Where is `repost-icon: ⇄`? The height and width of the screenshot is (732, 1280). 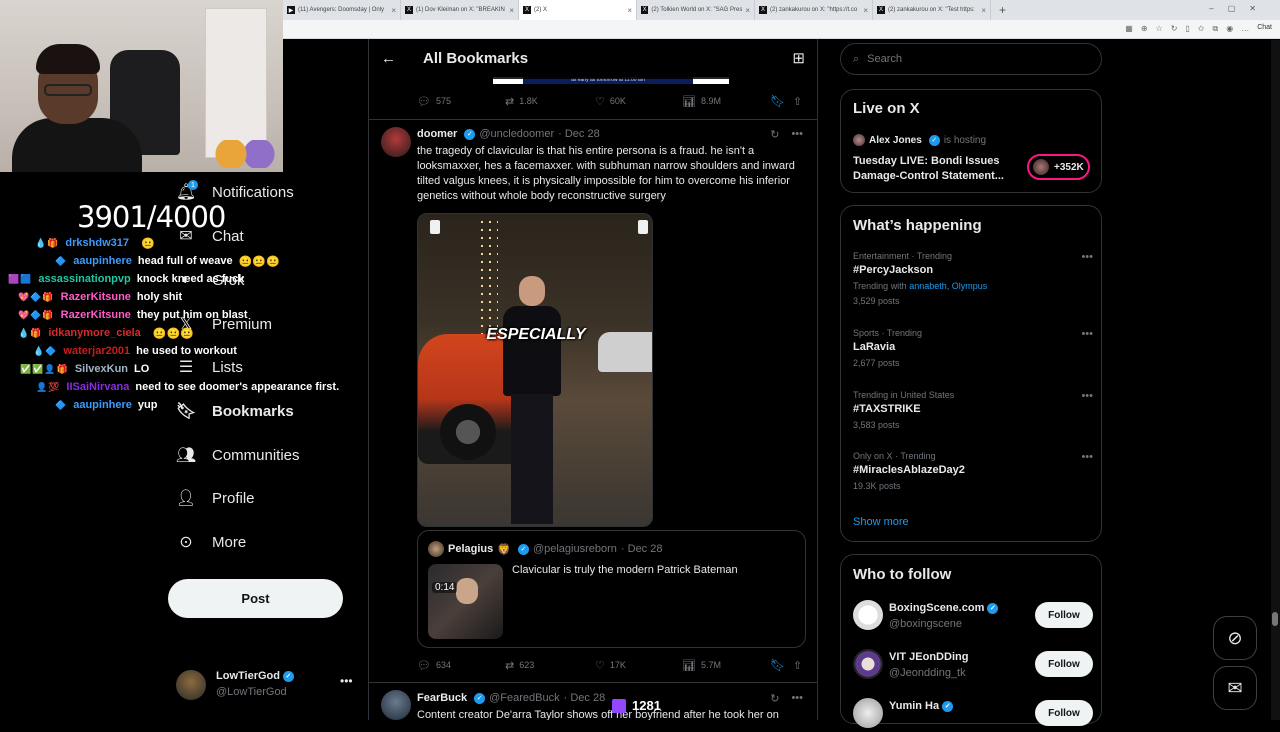 repost-icon: ⇄ is located at coordinates (510, 101).